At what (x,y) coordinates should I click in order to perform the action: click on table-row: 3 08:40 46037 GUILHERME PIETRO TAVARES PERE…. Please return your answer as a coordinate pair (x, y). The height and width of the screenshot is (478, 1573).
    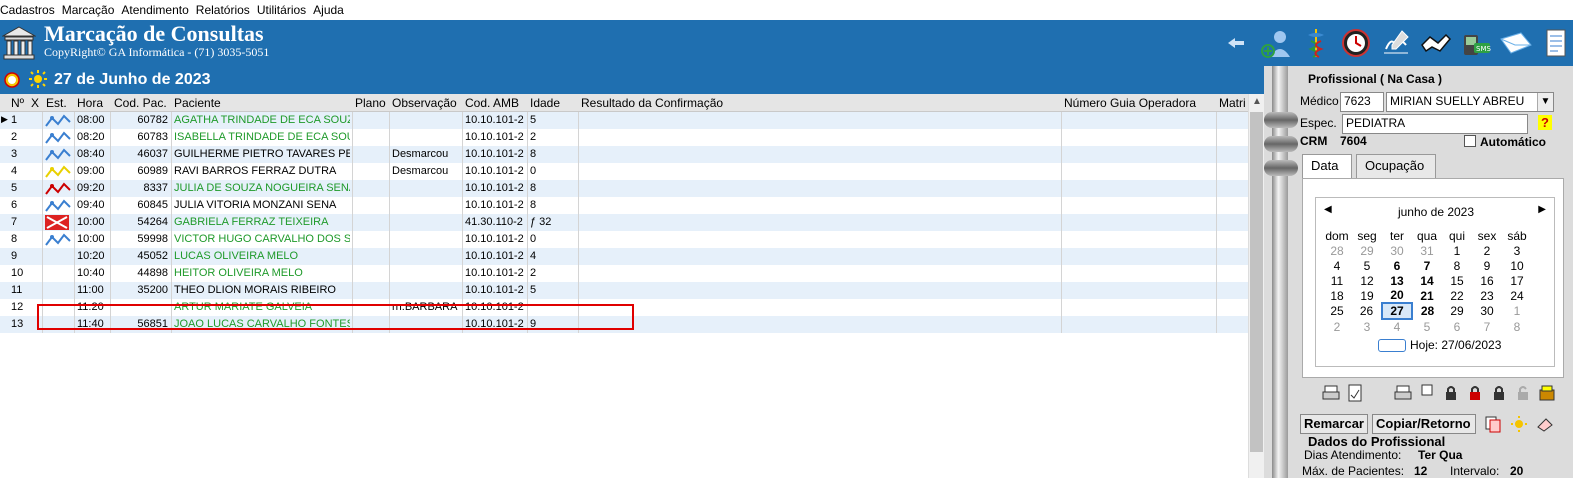
    Looking at the image, I should click on (624, 154).